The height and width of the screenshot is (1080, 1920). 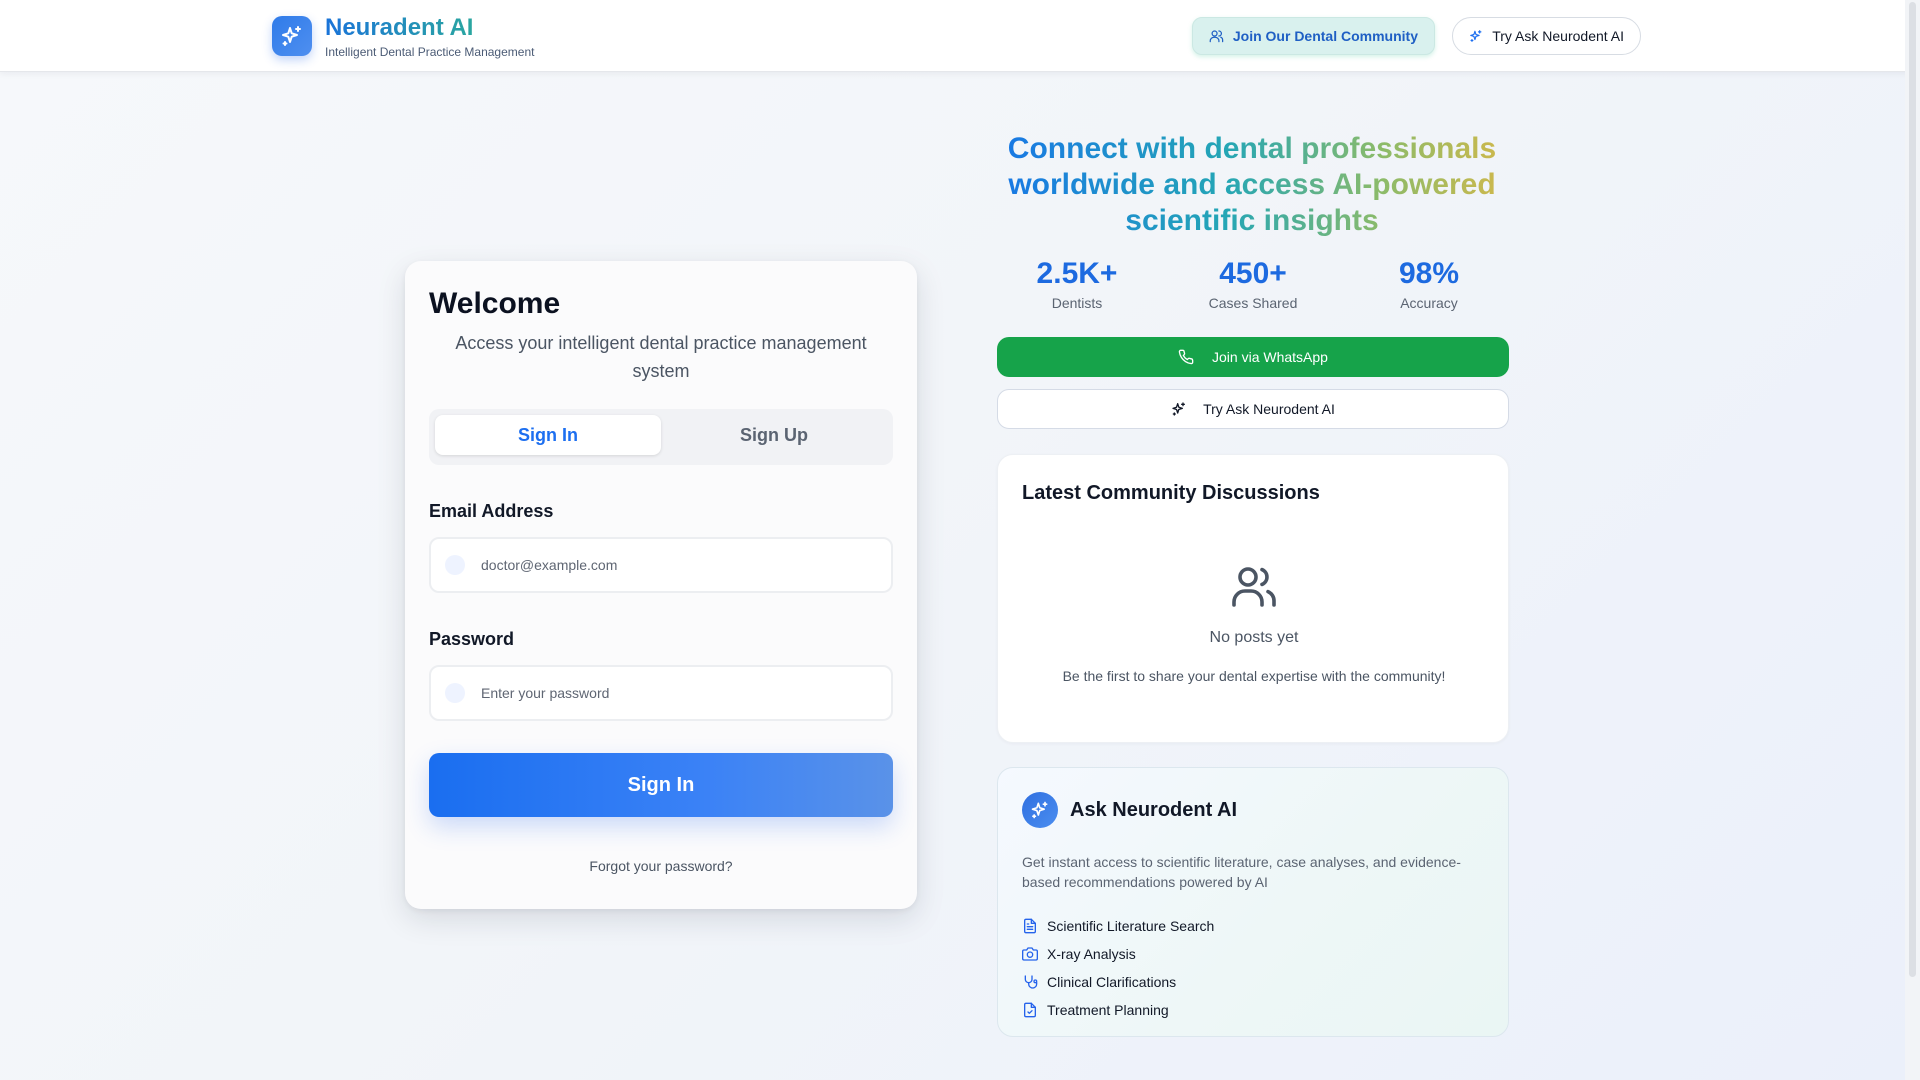 I want to click on try-ask-ai-header-label: Try Ask Neurodent AI, so click(x=1558, y=36).